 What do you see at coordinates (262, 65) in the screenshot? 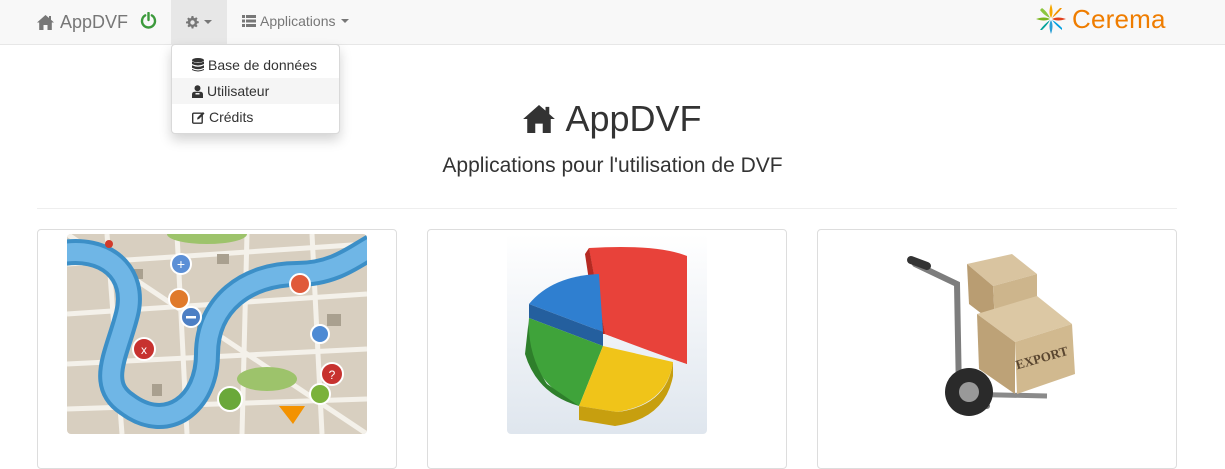
I see `menu-item-label: Base de données` at bounding box center [262, 65].